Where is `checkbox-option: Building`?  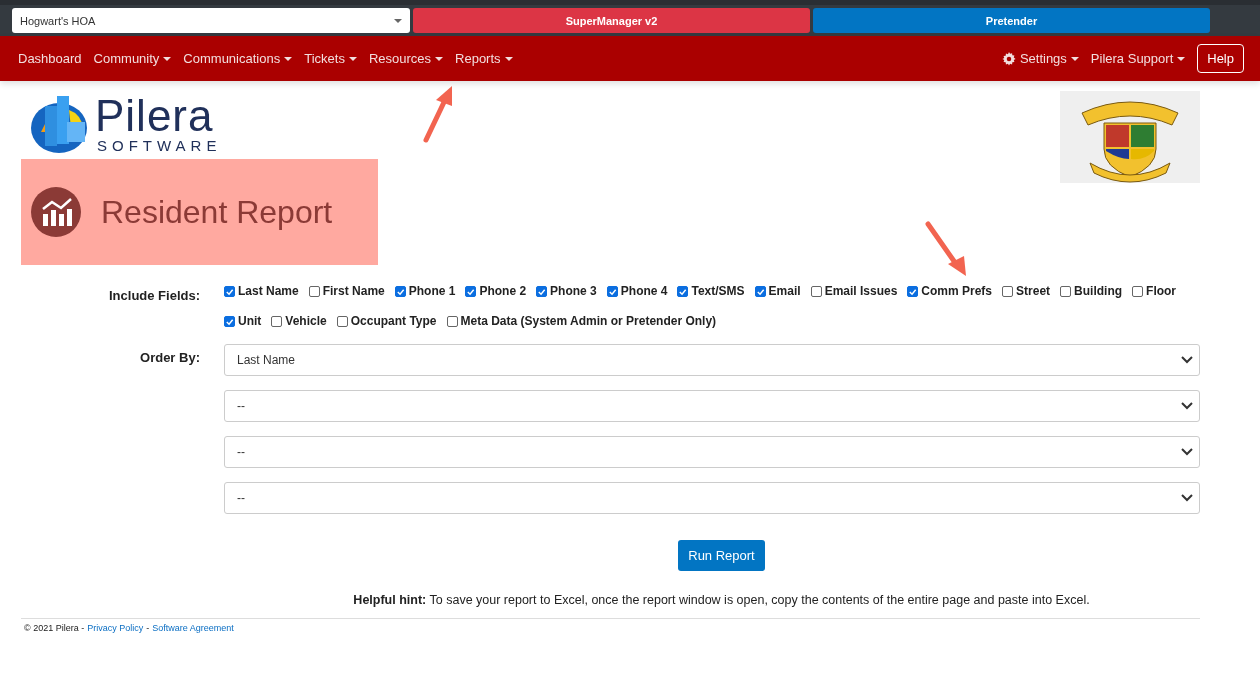 checkbox-option: Building is located at coordinates (1091, 291).